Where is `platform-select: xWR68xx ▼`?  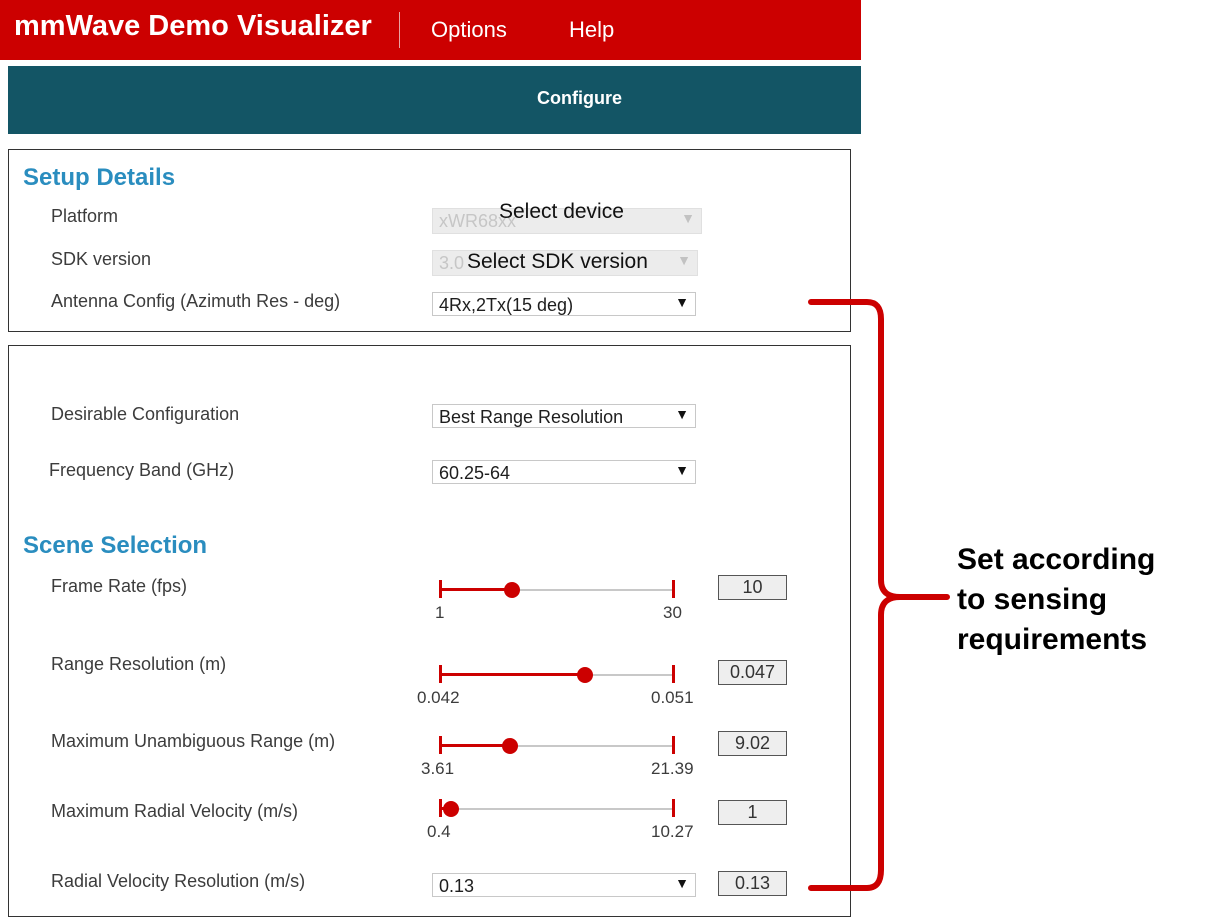
platform-select: xWR68xx ▼ is located at coordinates (567, 221).